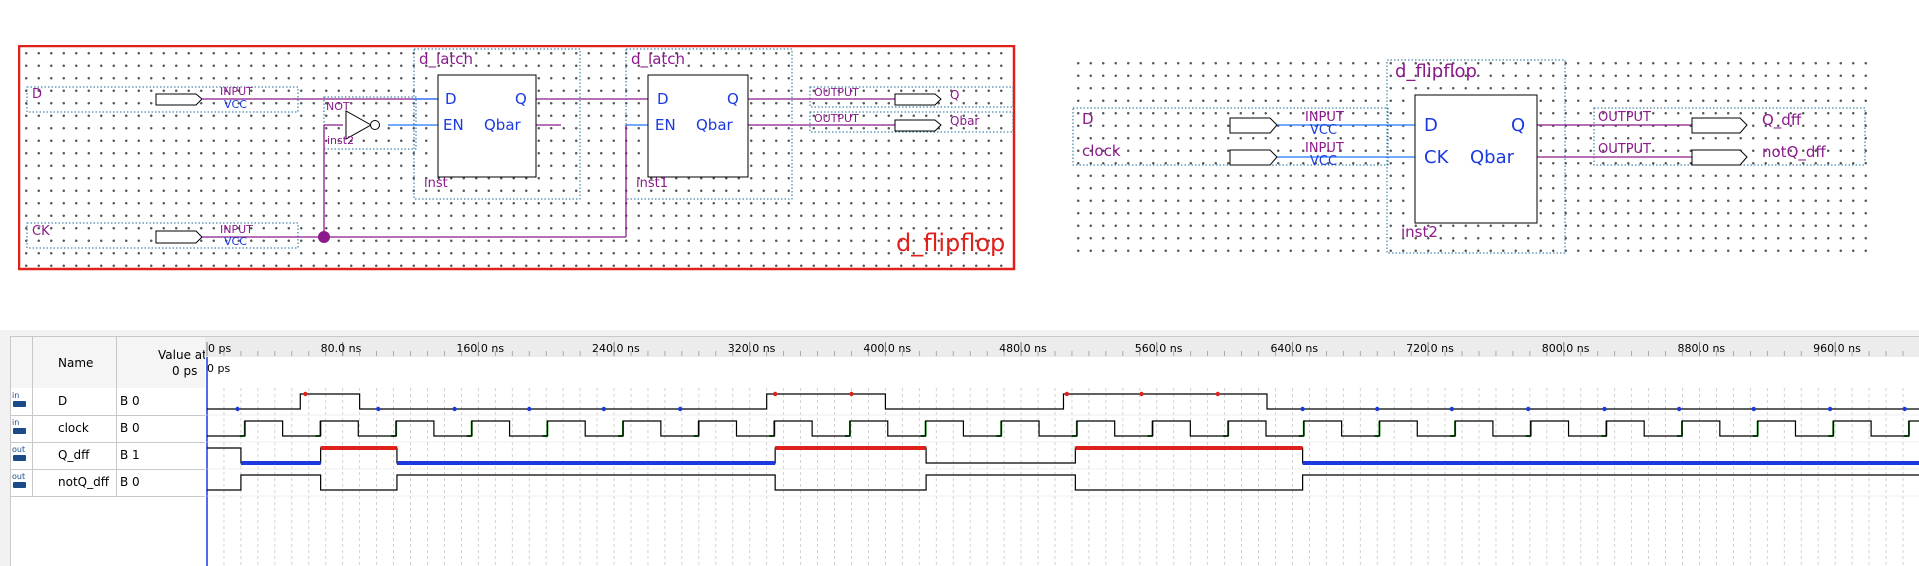  What do you see at coordinates (752, 348) in the screenshot?
I see `ruler-tick-label: 320.0 ns` at bounding box center [752, 348].